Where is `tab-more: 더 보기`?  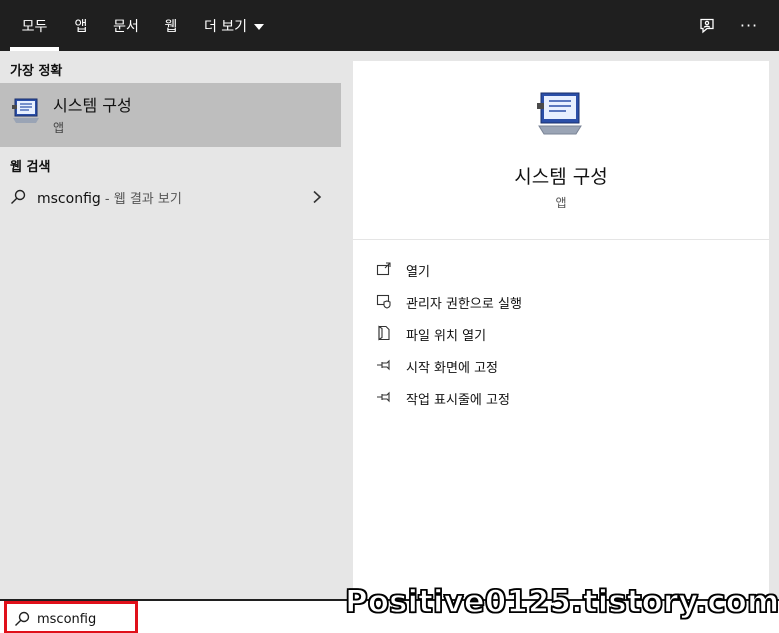 tab-more: 더 보기 is located at coordinates (234, 25).